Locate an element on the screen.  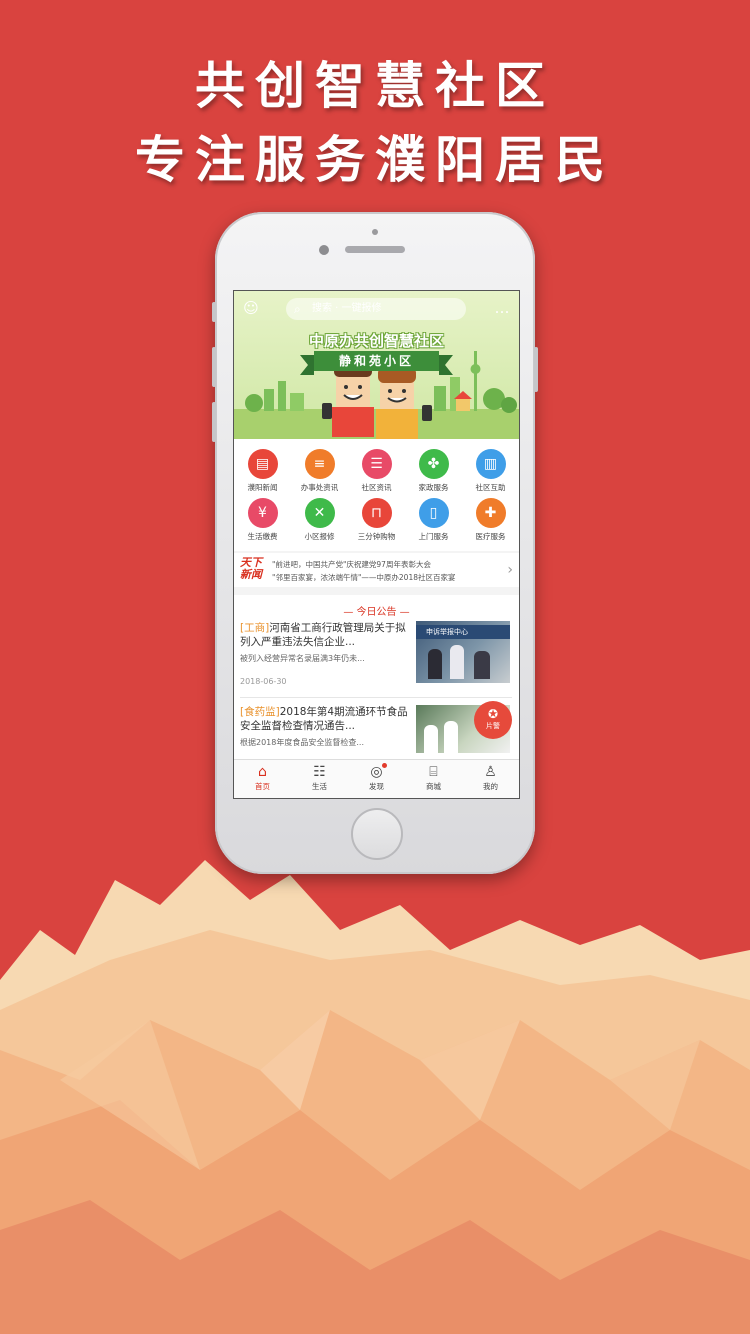
news-logo: 天下 新闻 is located at coordinates (253, 569).